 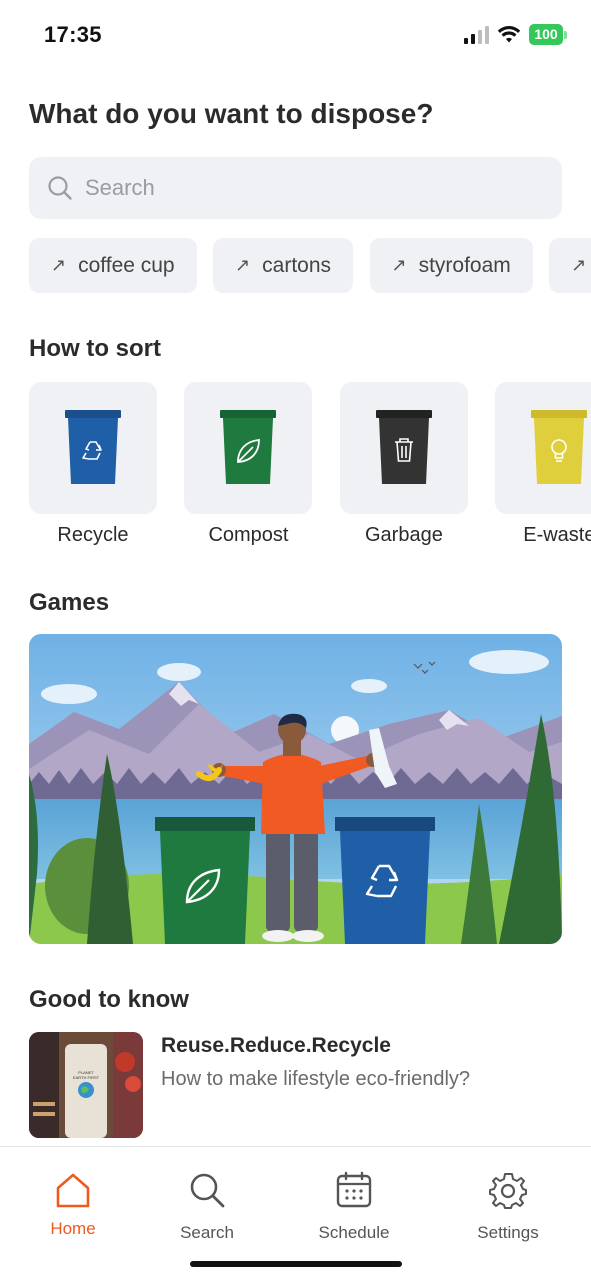 I want to click on chip-label: cartons, so click(x=297, y=265).